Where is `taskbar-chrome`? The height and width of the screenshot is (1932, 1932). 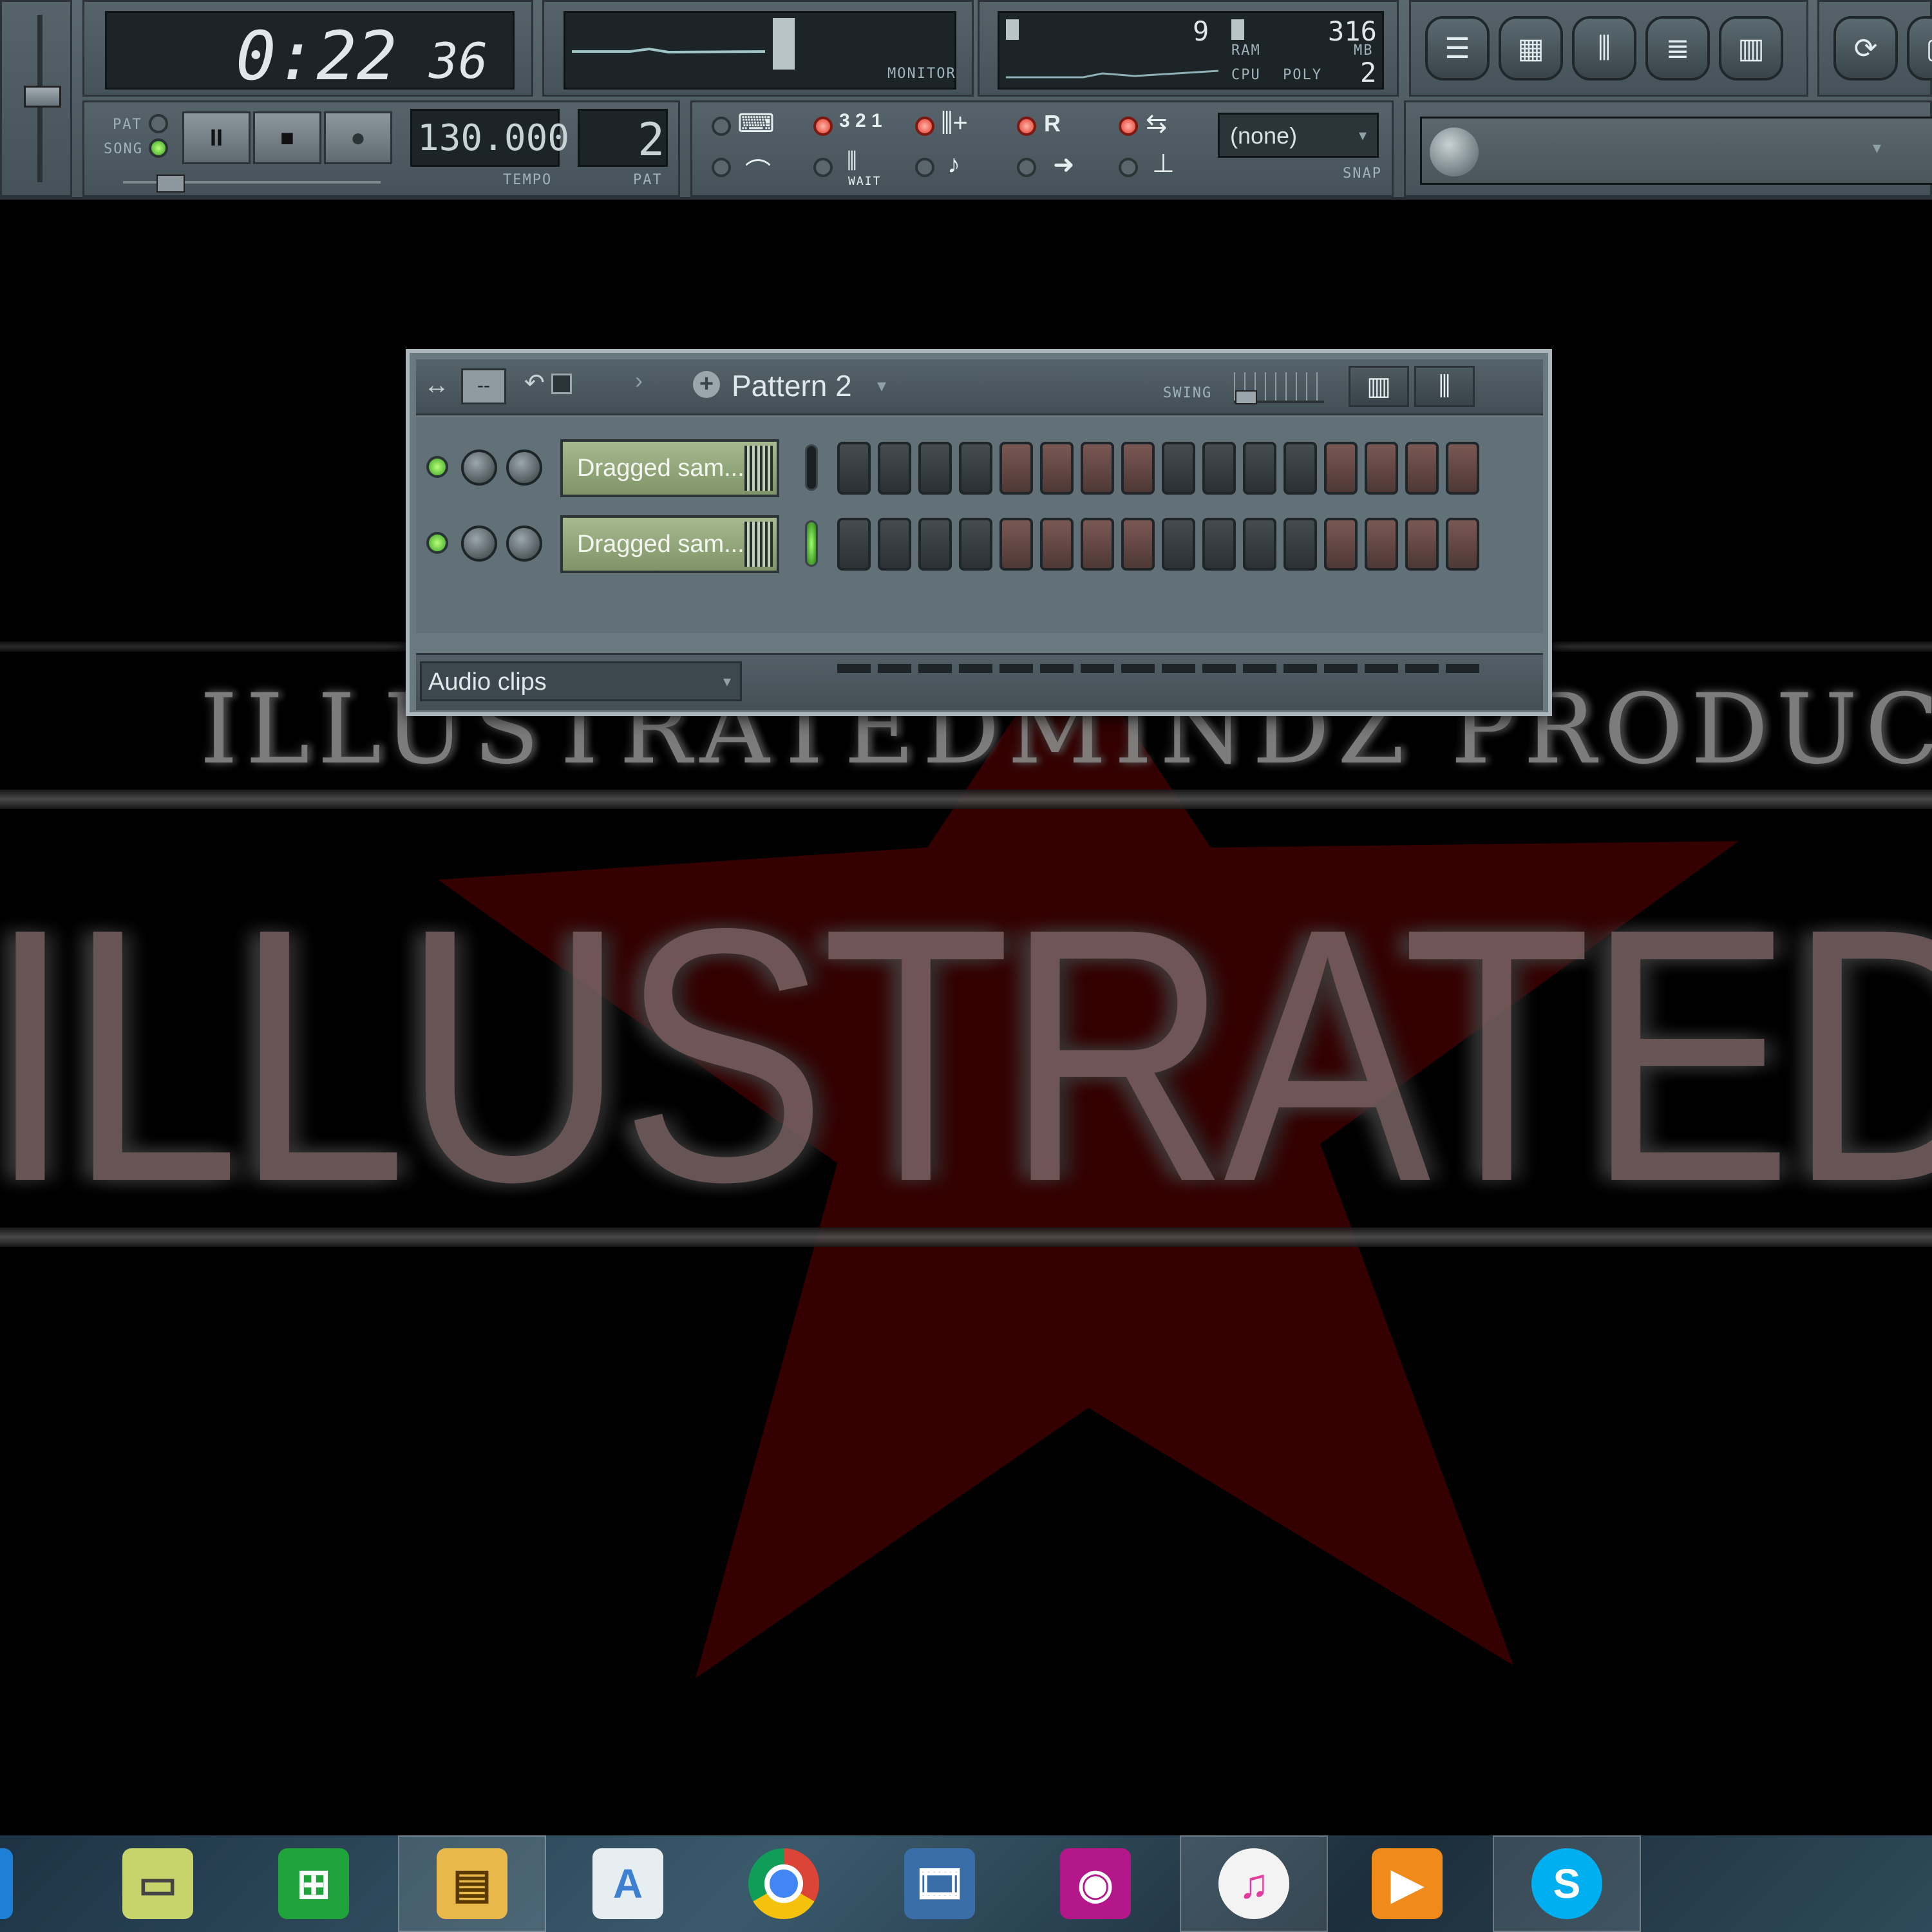 taskbar-chrome is located at coordinates (784, 1884).